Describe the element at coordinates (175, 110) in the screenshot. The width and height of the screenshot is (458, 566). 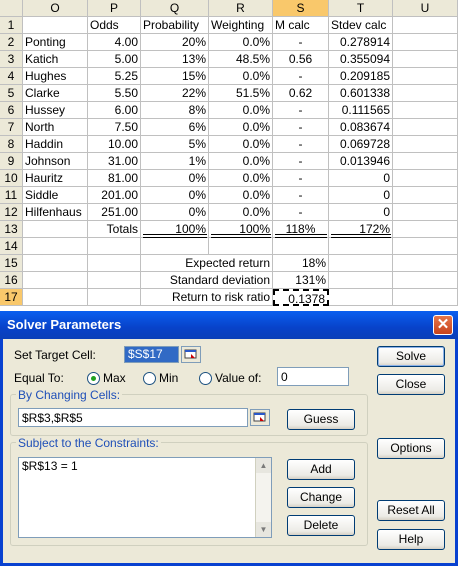
I see `table-cell: 8%` at that location.